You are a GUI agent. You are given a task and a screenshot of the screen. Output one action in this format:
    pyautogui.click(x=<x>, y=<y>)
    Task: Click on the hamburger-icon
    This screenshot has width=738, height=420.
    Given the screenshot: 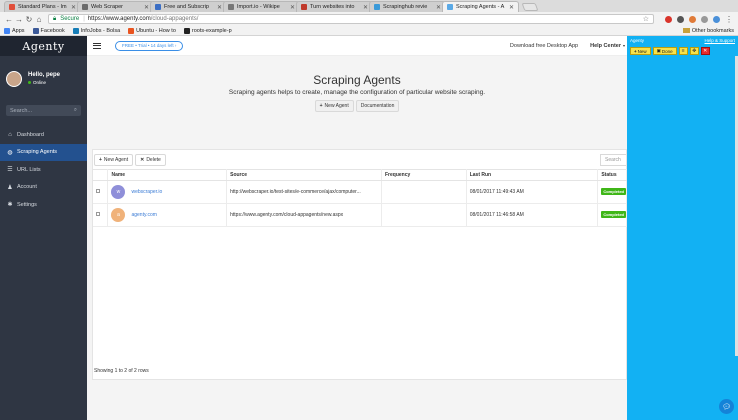 What is the action you would take?
    pyautogui.click(x=97, y=45)
    